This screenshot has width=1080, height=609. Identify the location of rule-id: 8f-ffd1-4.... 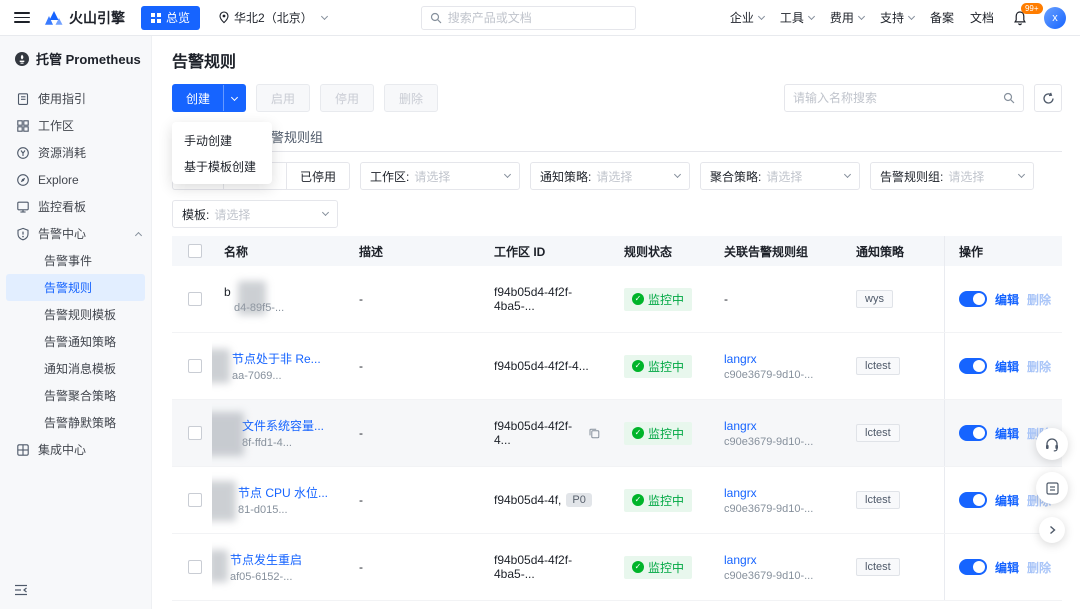
(267, 443).